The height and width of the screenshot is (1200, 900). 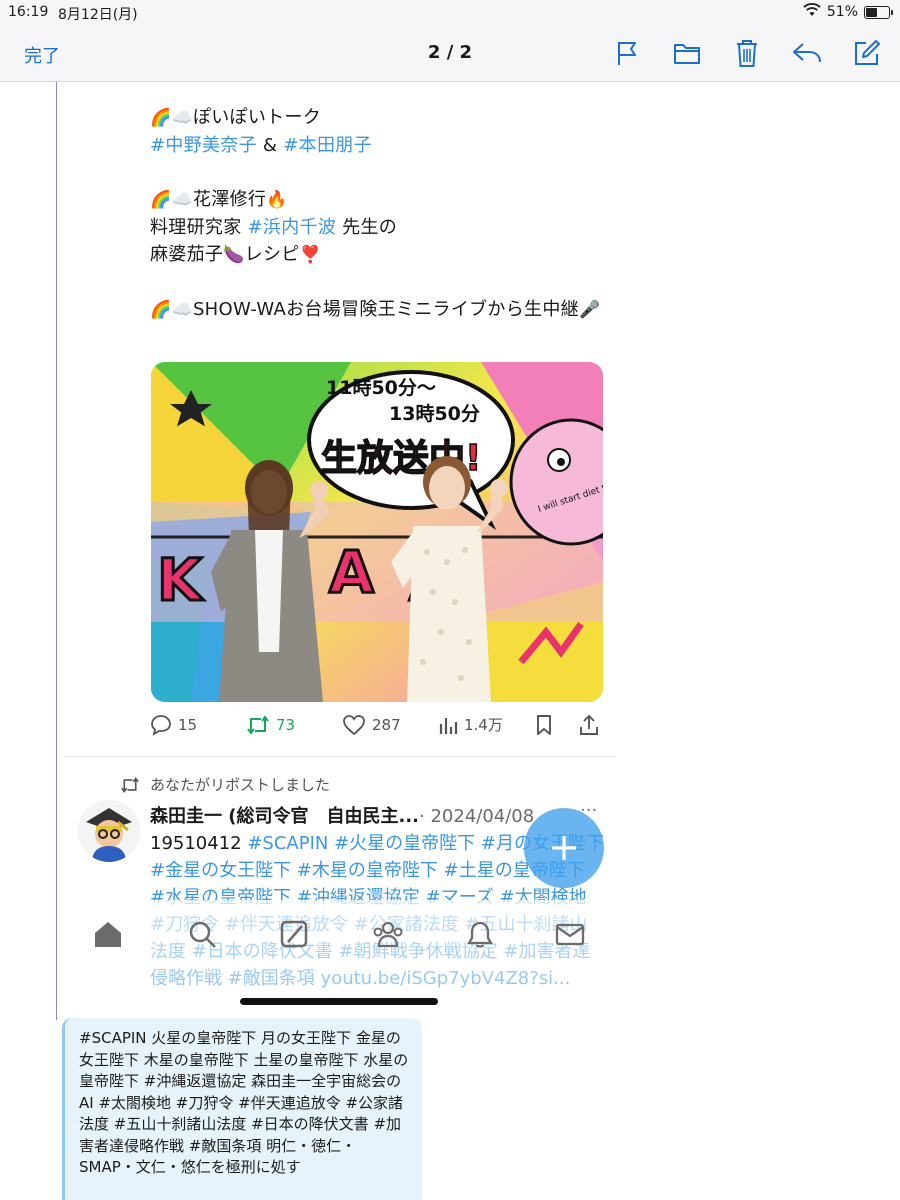 I want to click on share-icon, so click(x=589, y=724).